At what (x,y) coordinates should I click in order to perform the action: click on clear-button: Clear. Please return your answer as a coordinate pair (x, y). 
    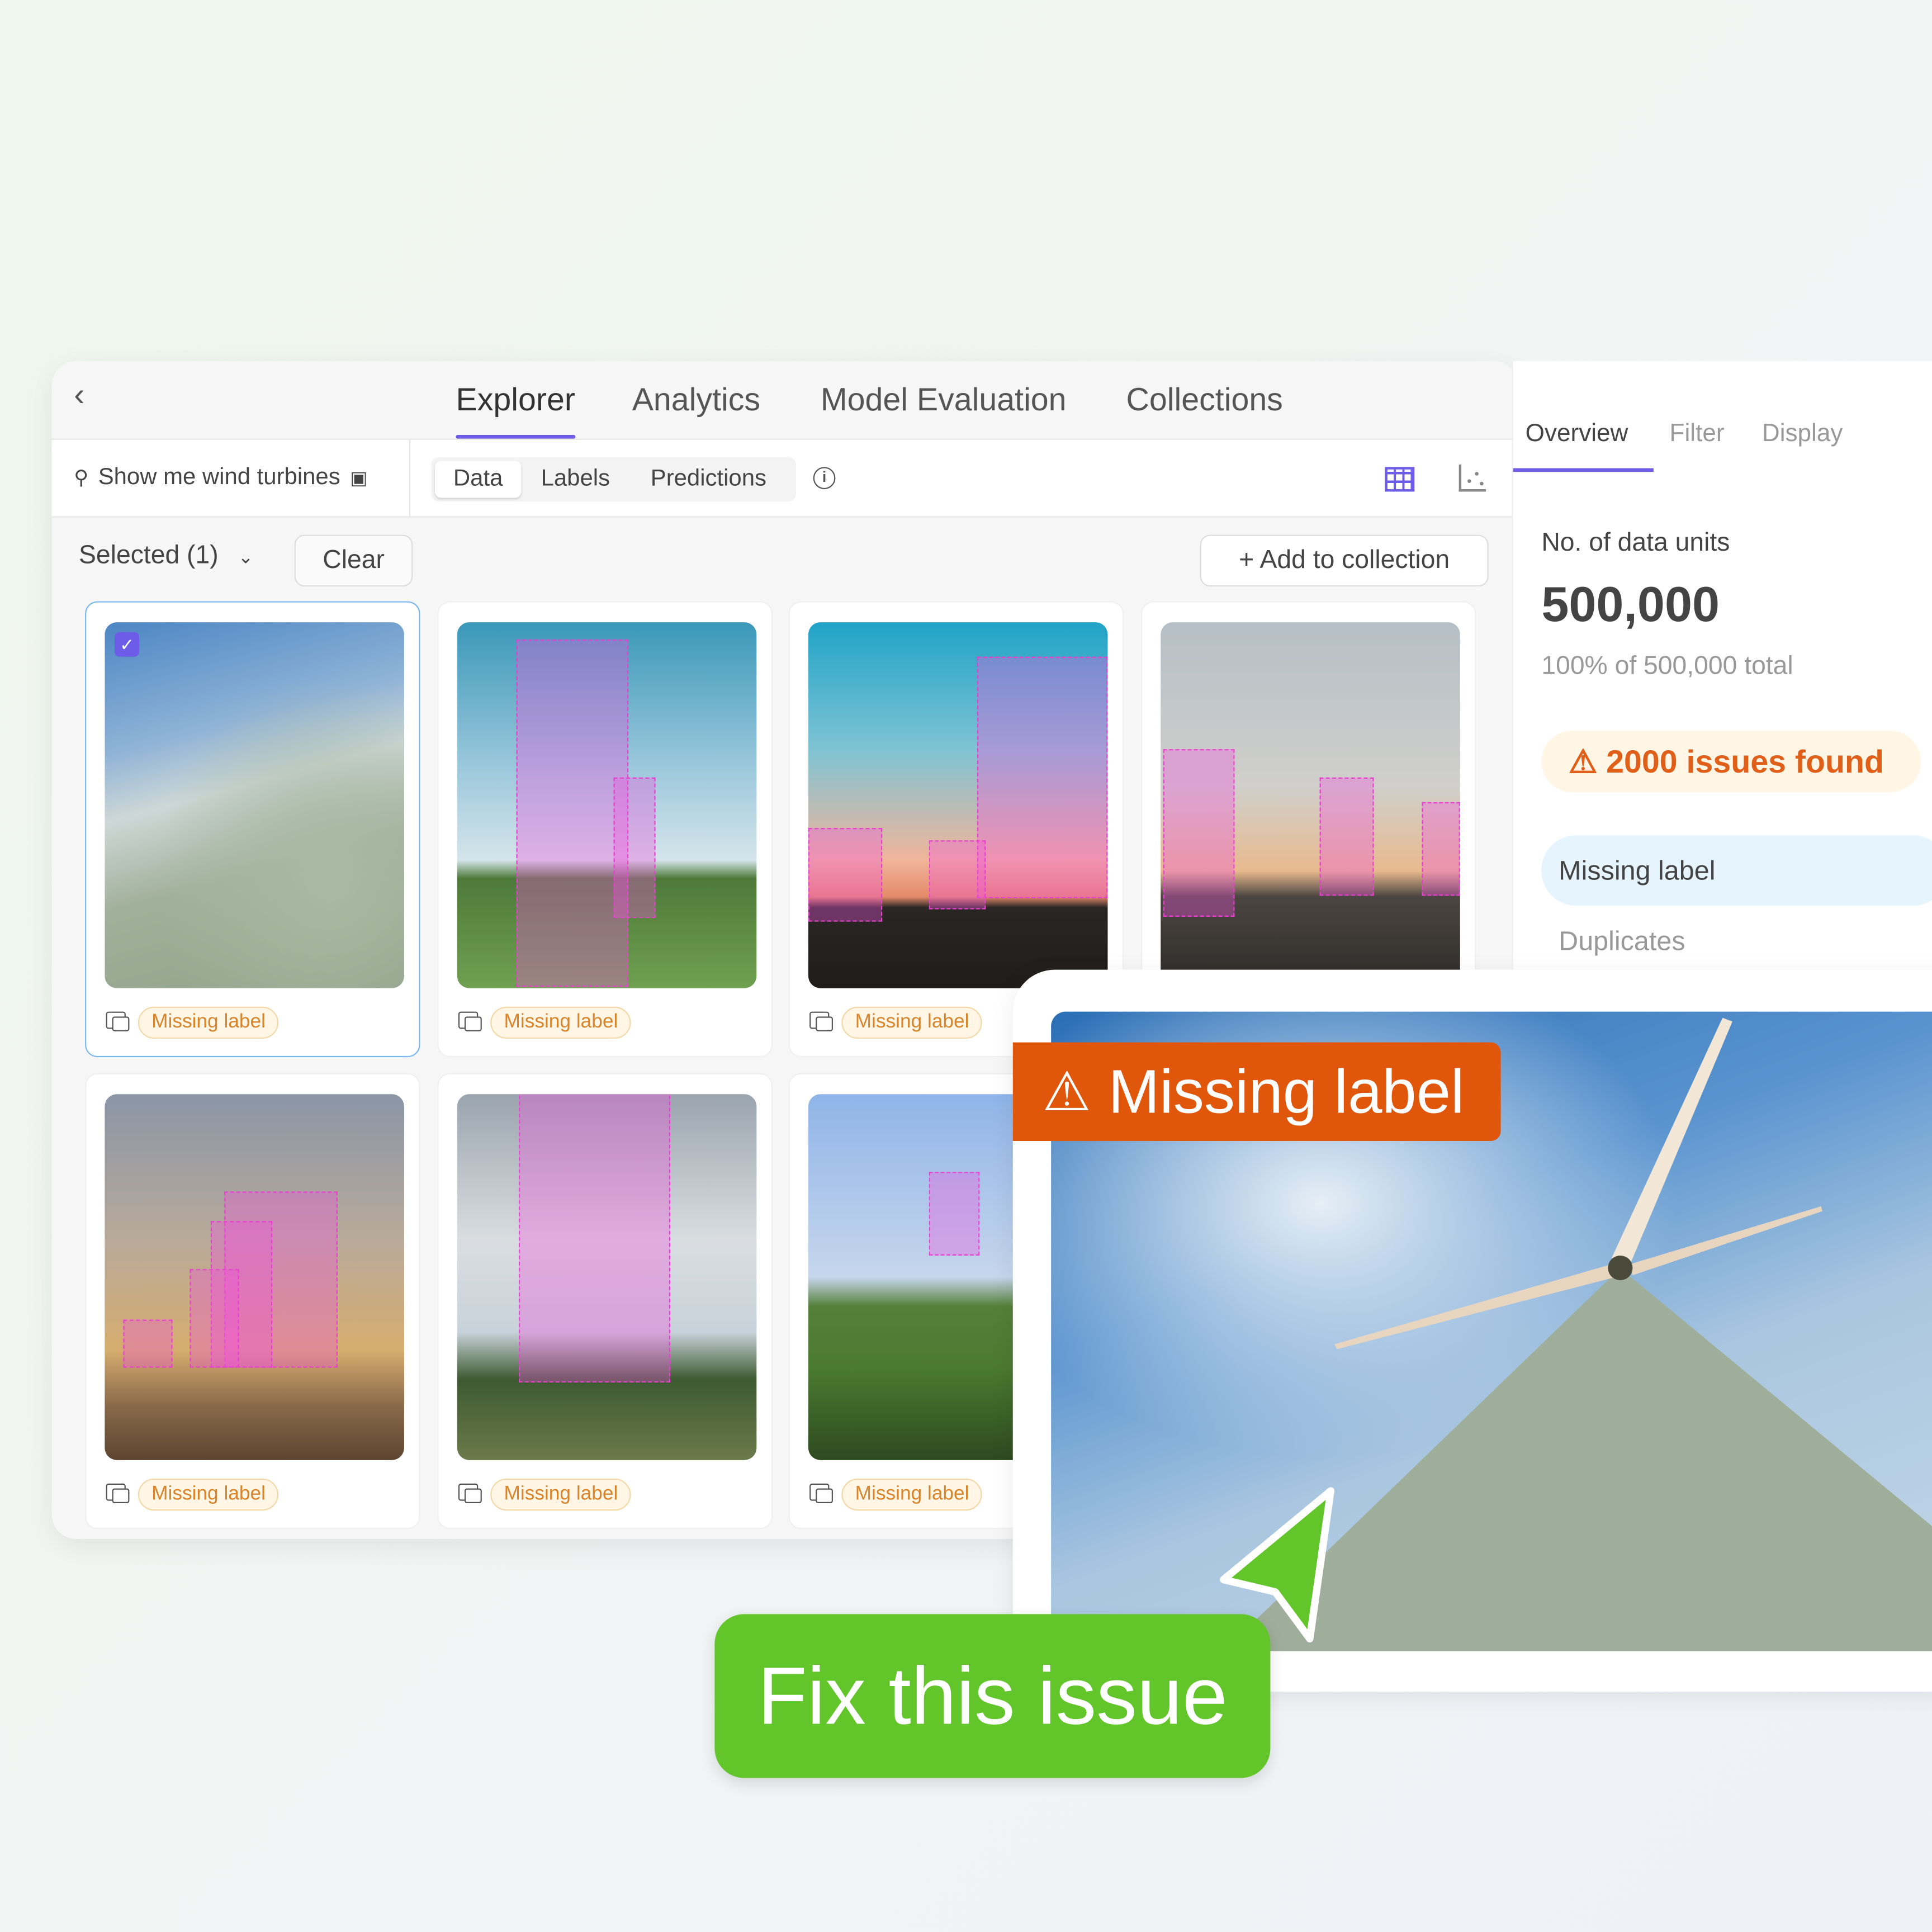
    Looking at the image, I should click on (353, 560).